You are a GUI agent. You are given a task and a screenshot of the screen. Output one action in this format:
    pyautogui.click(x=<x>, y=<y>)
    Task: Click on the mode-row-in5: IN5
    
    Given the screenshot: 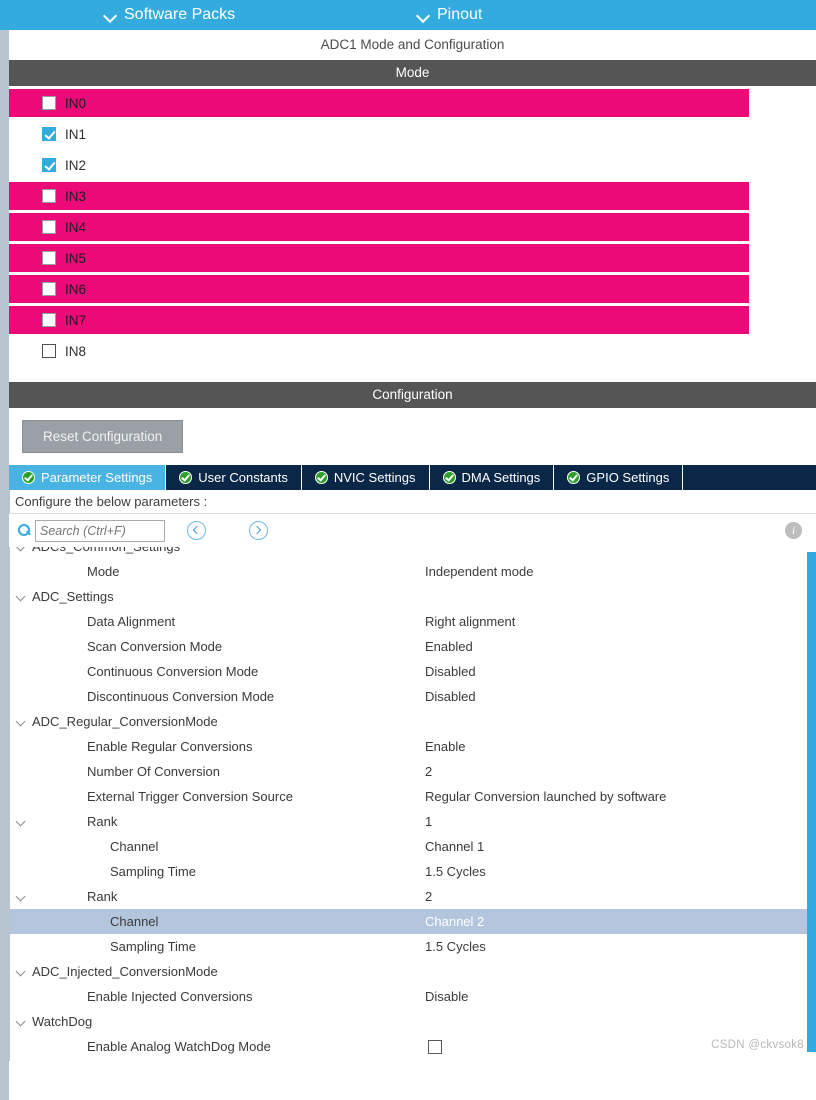 What is the action you would take?
    pyautogui.click(x=379, y=258)
    